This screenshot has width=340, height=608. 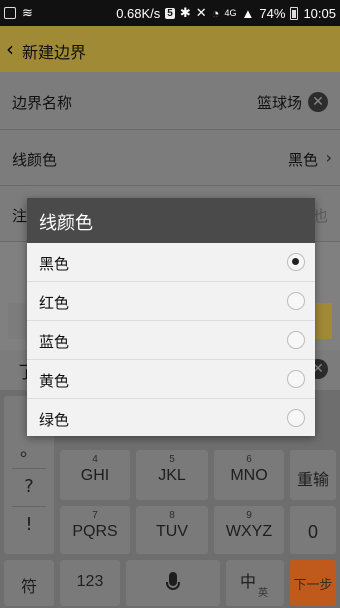 I want to click on symbol-exclamation-key: !, so click(x=29, y=524).